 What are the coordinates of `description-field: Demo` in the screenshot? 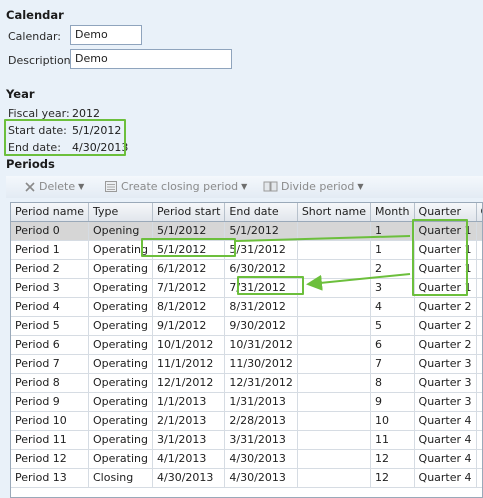 It's located at (151, 59).